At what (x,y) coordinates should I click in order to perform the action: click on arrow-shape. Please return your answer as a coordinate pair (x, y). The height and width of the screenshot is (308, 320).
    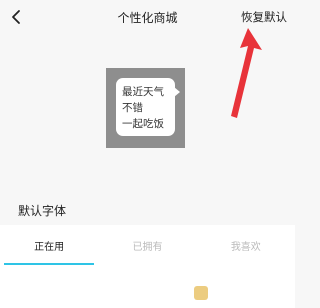
    Looking at the image, I should click on (246, 73).